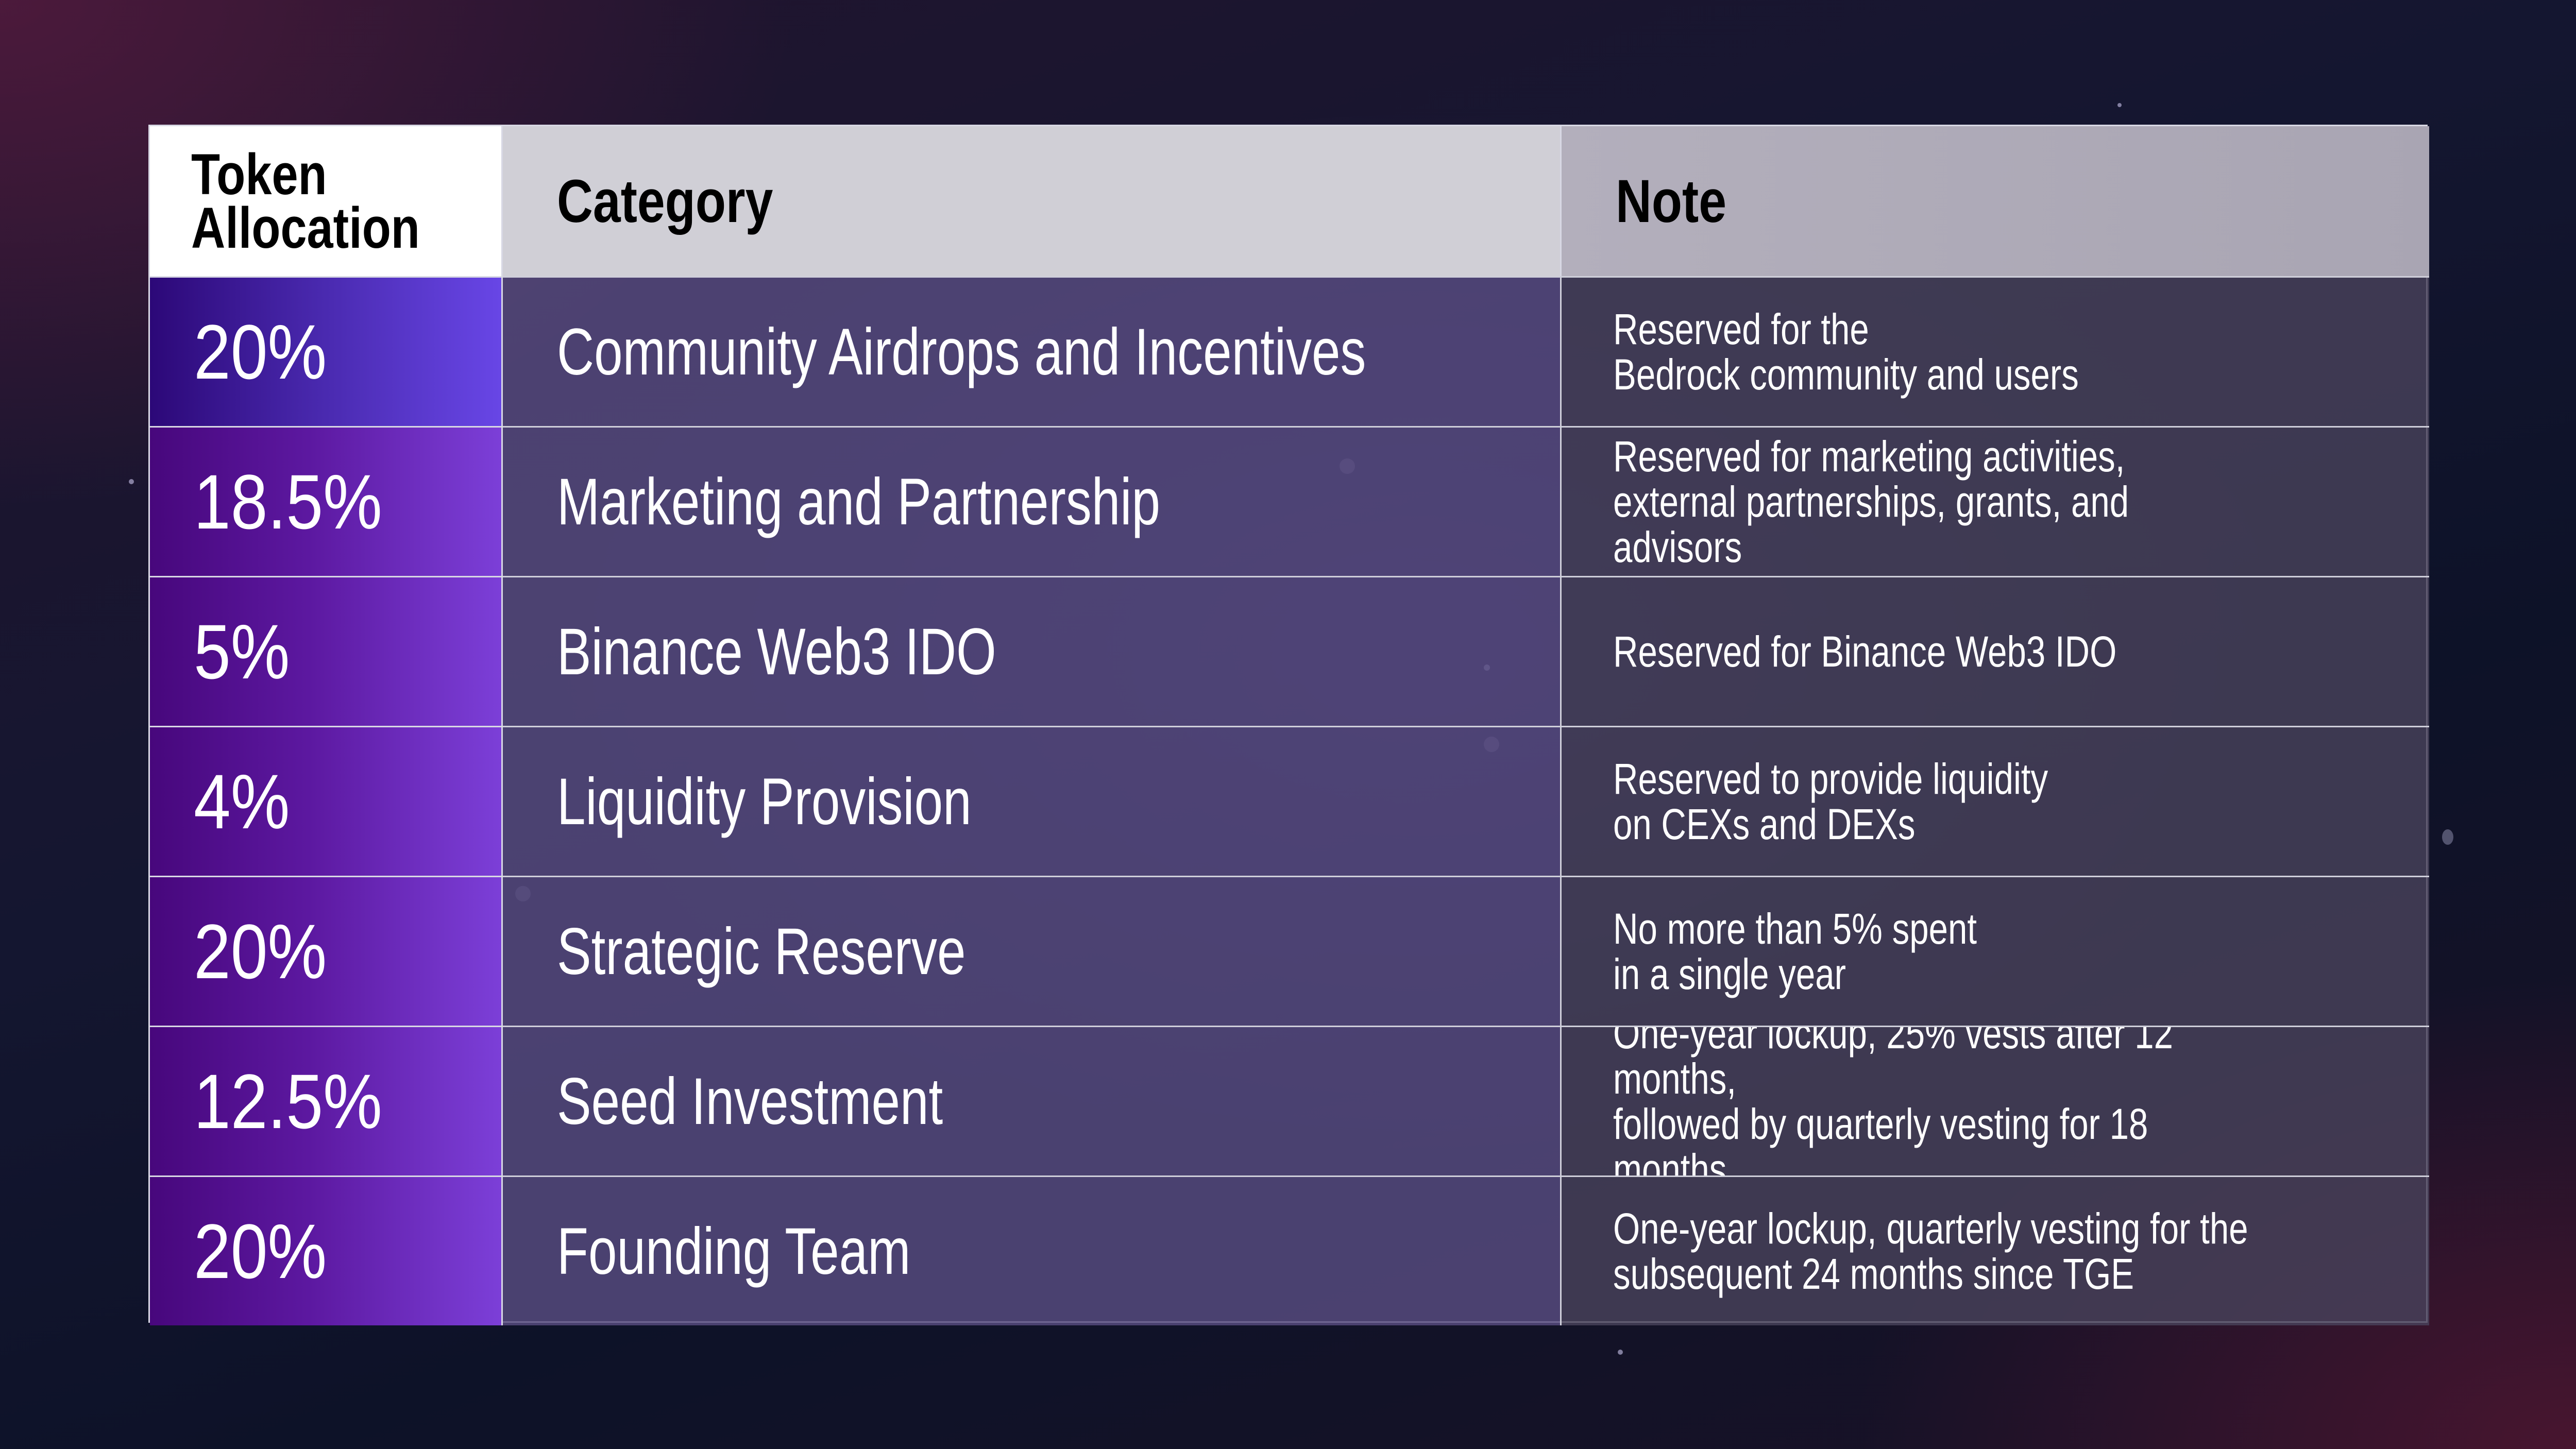 The width and height of the screenshot is (2576, 1449). I want to click on header-token-allocation: Token Allocation, so click(326, 201).